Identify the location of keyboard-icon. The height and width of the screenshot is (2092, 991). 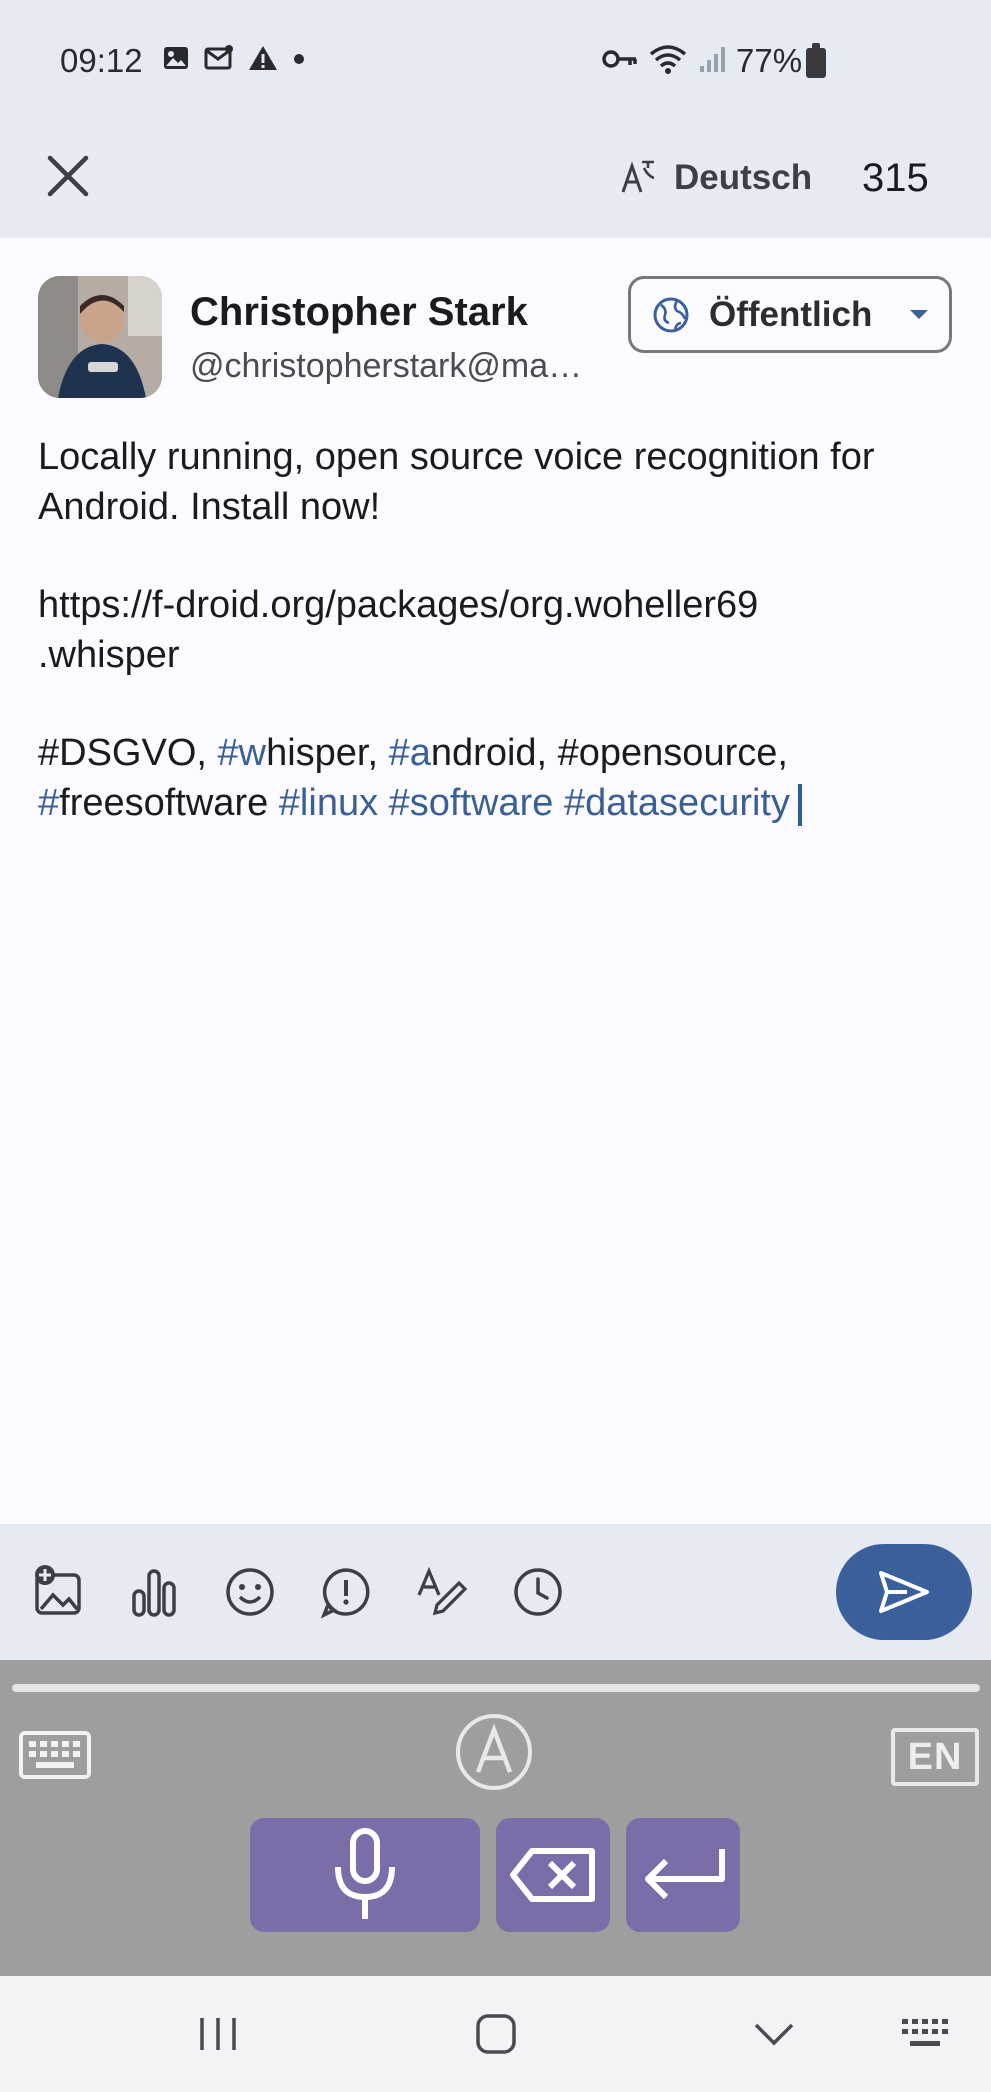
(55, 1755).